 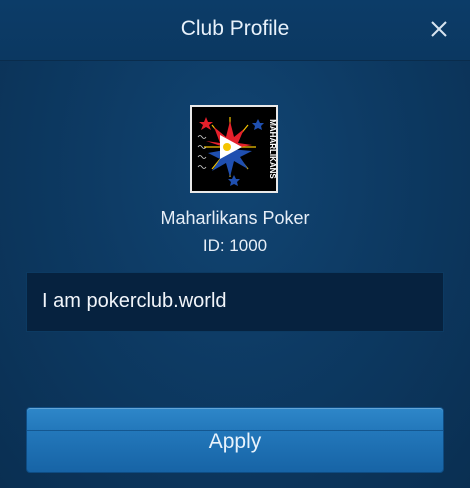 I want to click on club-name: Maharlikans Poker, so click(x=235, y=218).